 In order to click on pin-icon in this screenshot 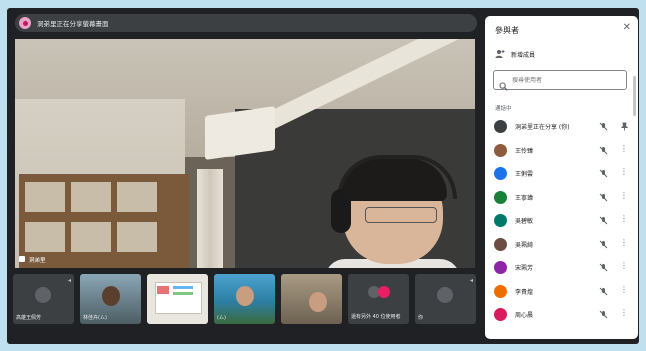, I will do `click(624, 126)`.